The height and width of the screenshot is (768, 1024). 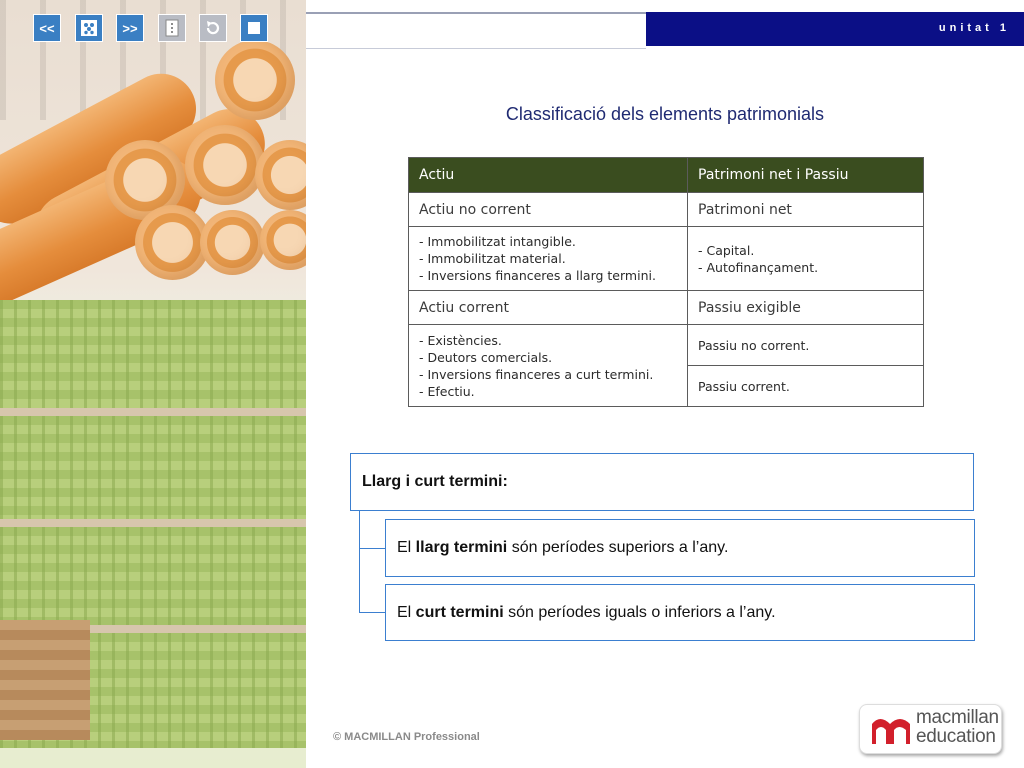 I want to click on list-item: - Immobilitzat material., so click(x=492, y=258).